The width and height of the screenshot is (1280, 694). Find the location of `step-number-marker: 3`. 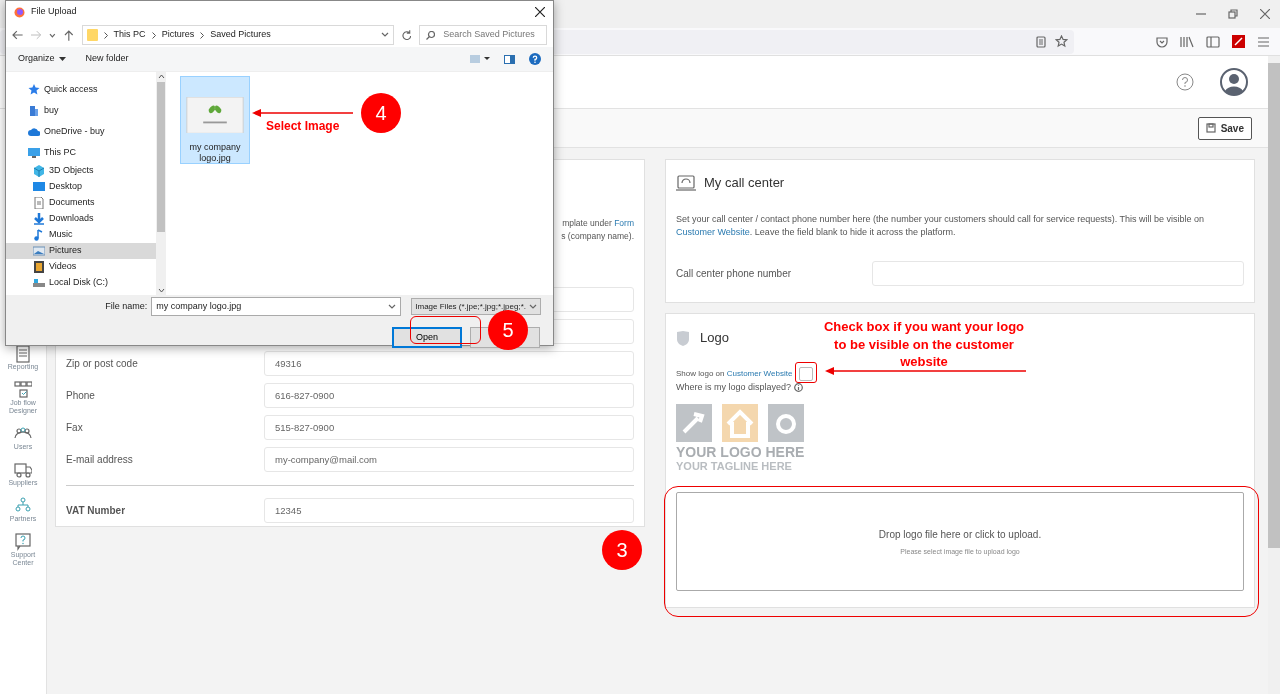

step-number-marker: 3 is located at coordinates (622, 550).